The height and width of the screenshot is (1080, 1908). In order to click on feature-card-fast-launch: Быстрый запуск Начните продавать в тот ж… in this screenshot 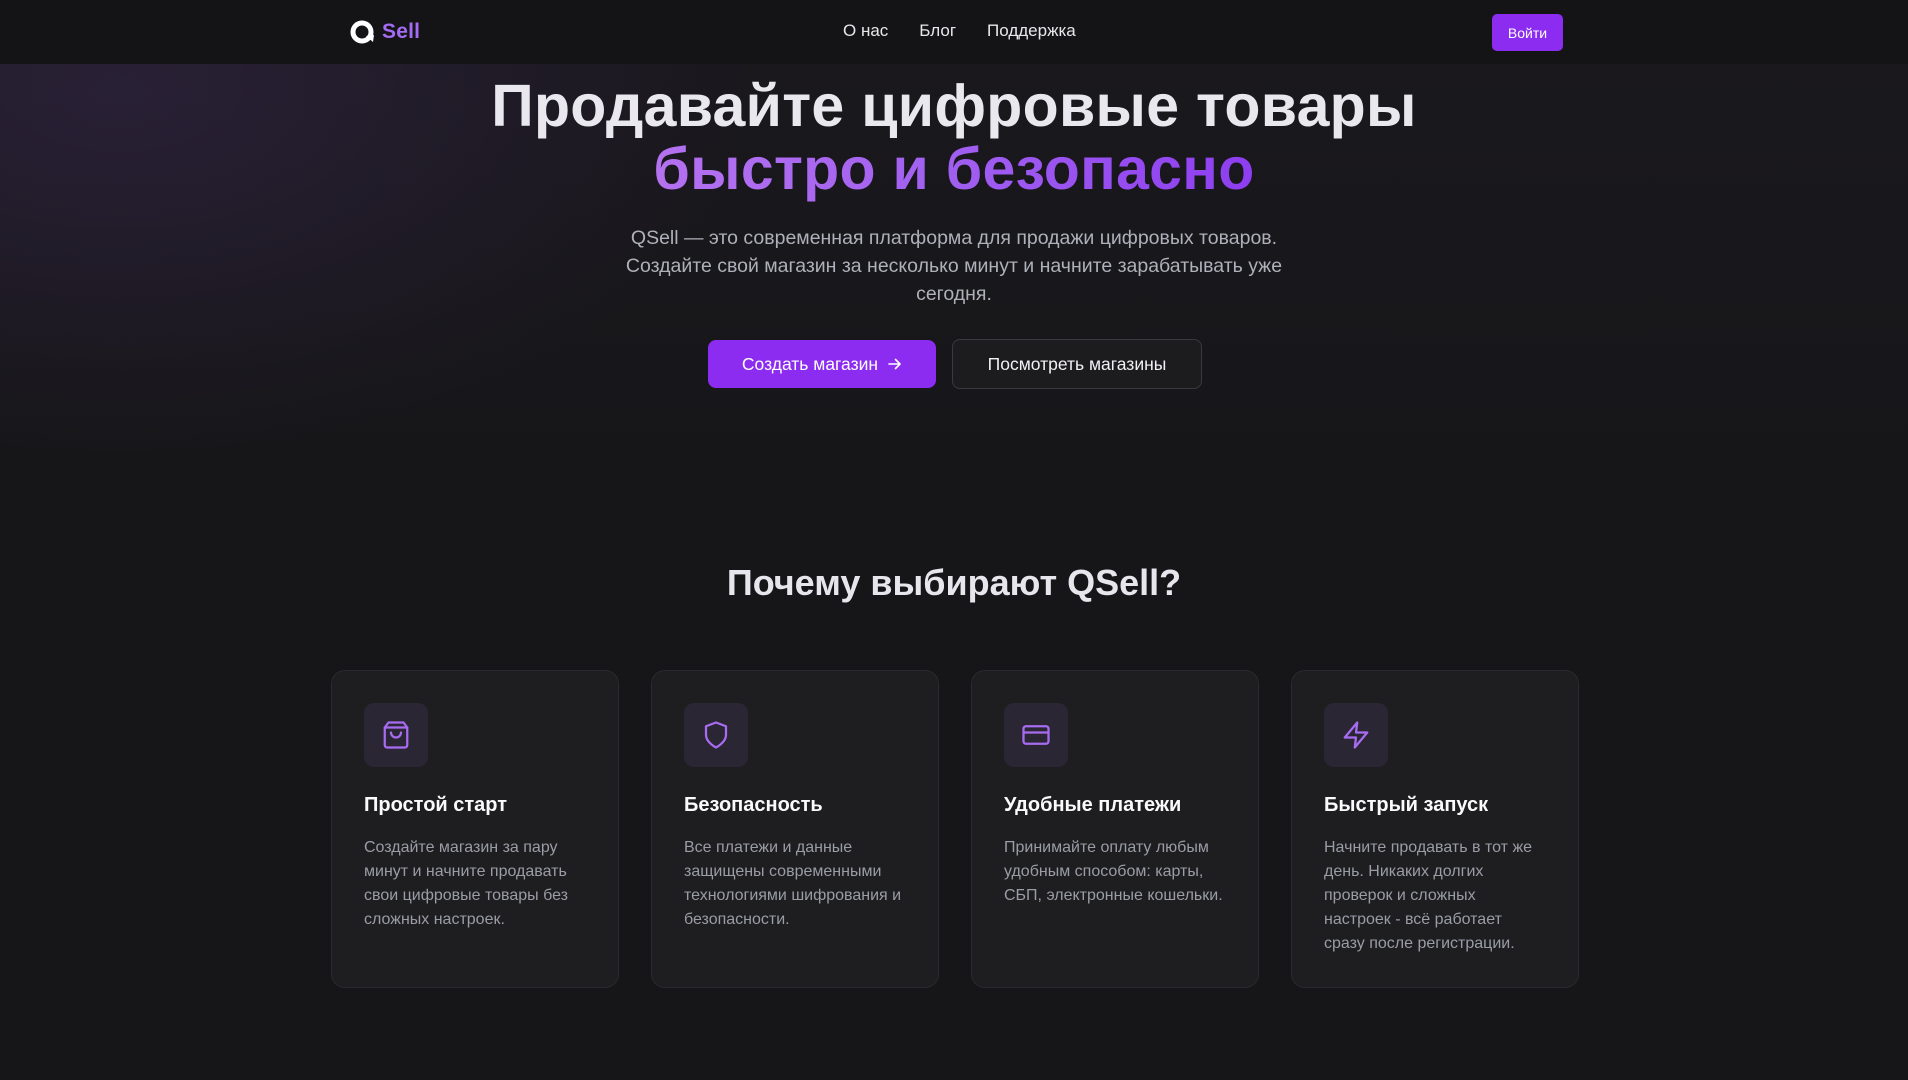, I will do `click(1435, 829)`.